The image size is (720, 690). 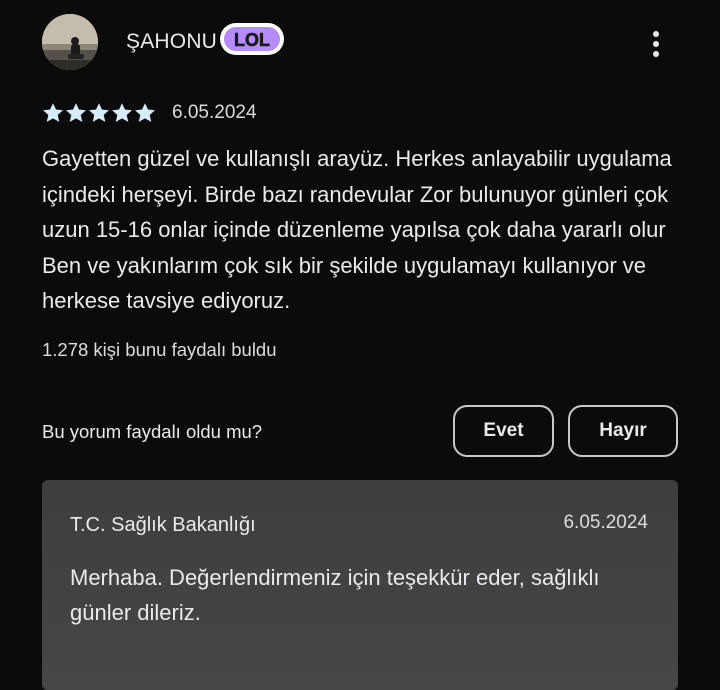 I want to click on lol-sticker: LOL, so click(x=253, y=40).